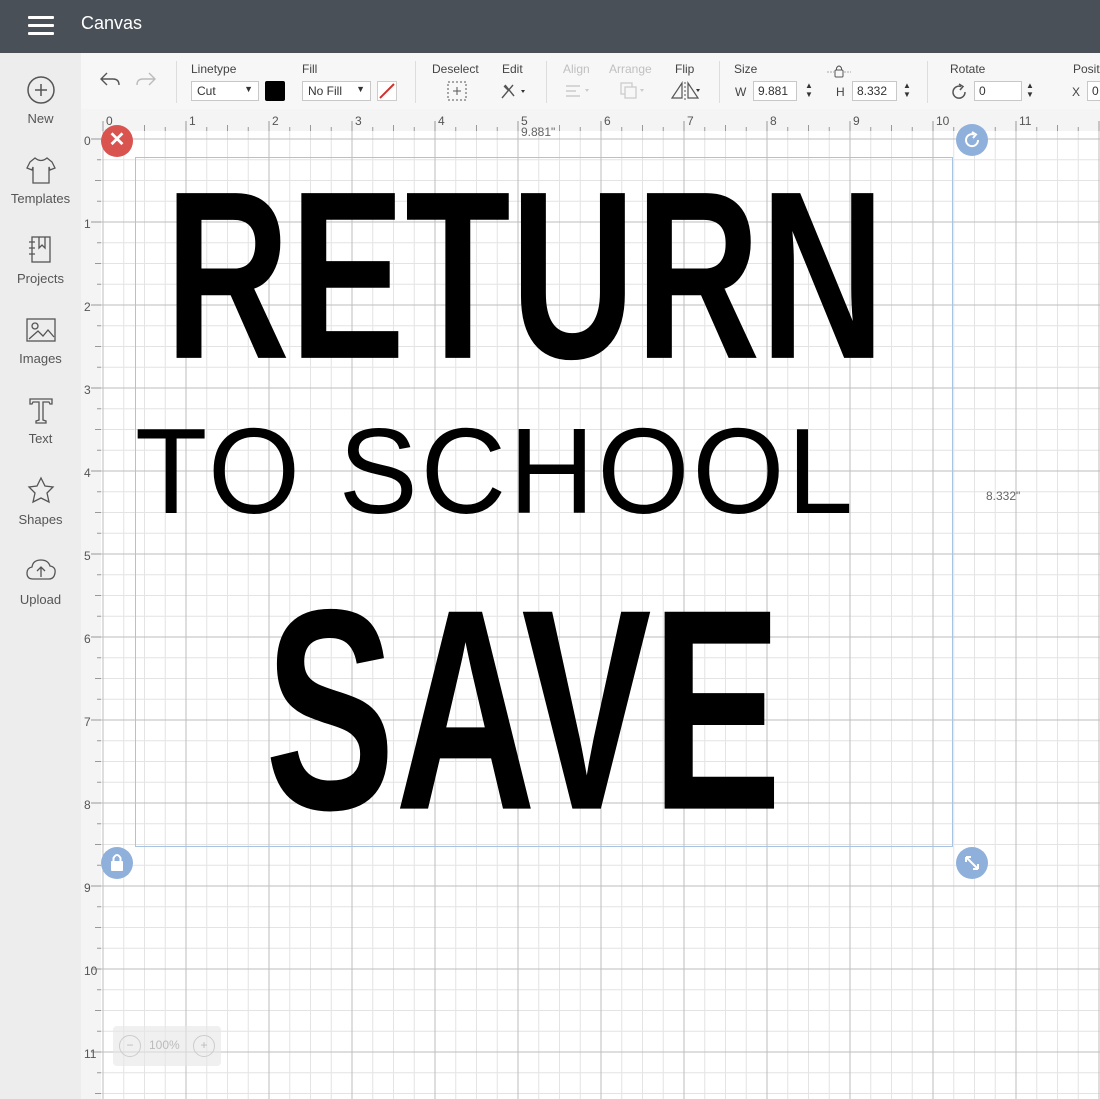  Describe the element at coordinates (87, 307) in the screenshot. I see `ruler-label-y: 2` at that location.